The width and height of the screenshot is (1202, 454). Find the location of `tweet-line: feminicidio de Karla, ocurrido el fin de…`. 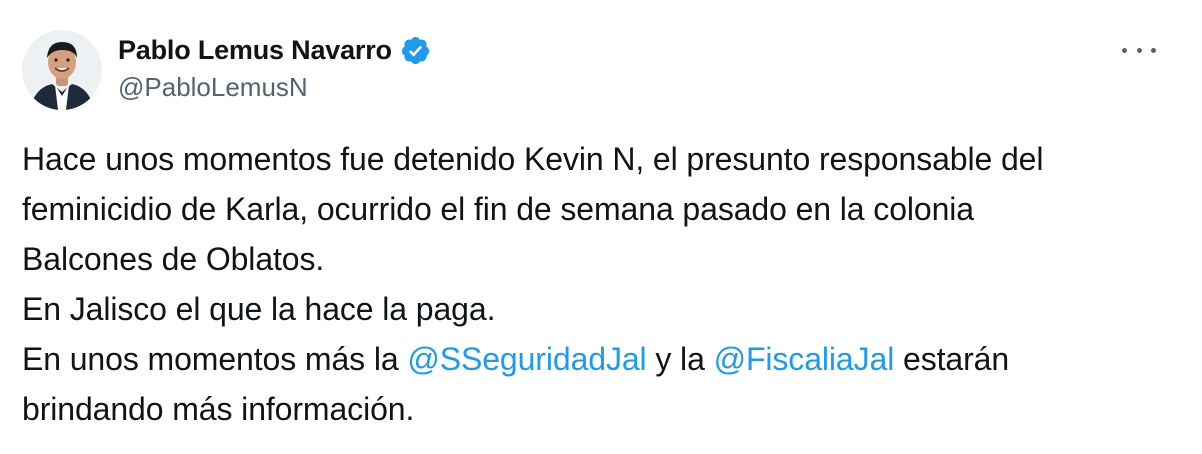

tweet-line: feminicidio de Karla, ocurrido el fin de… is located at coordinates (498, 209).